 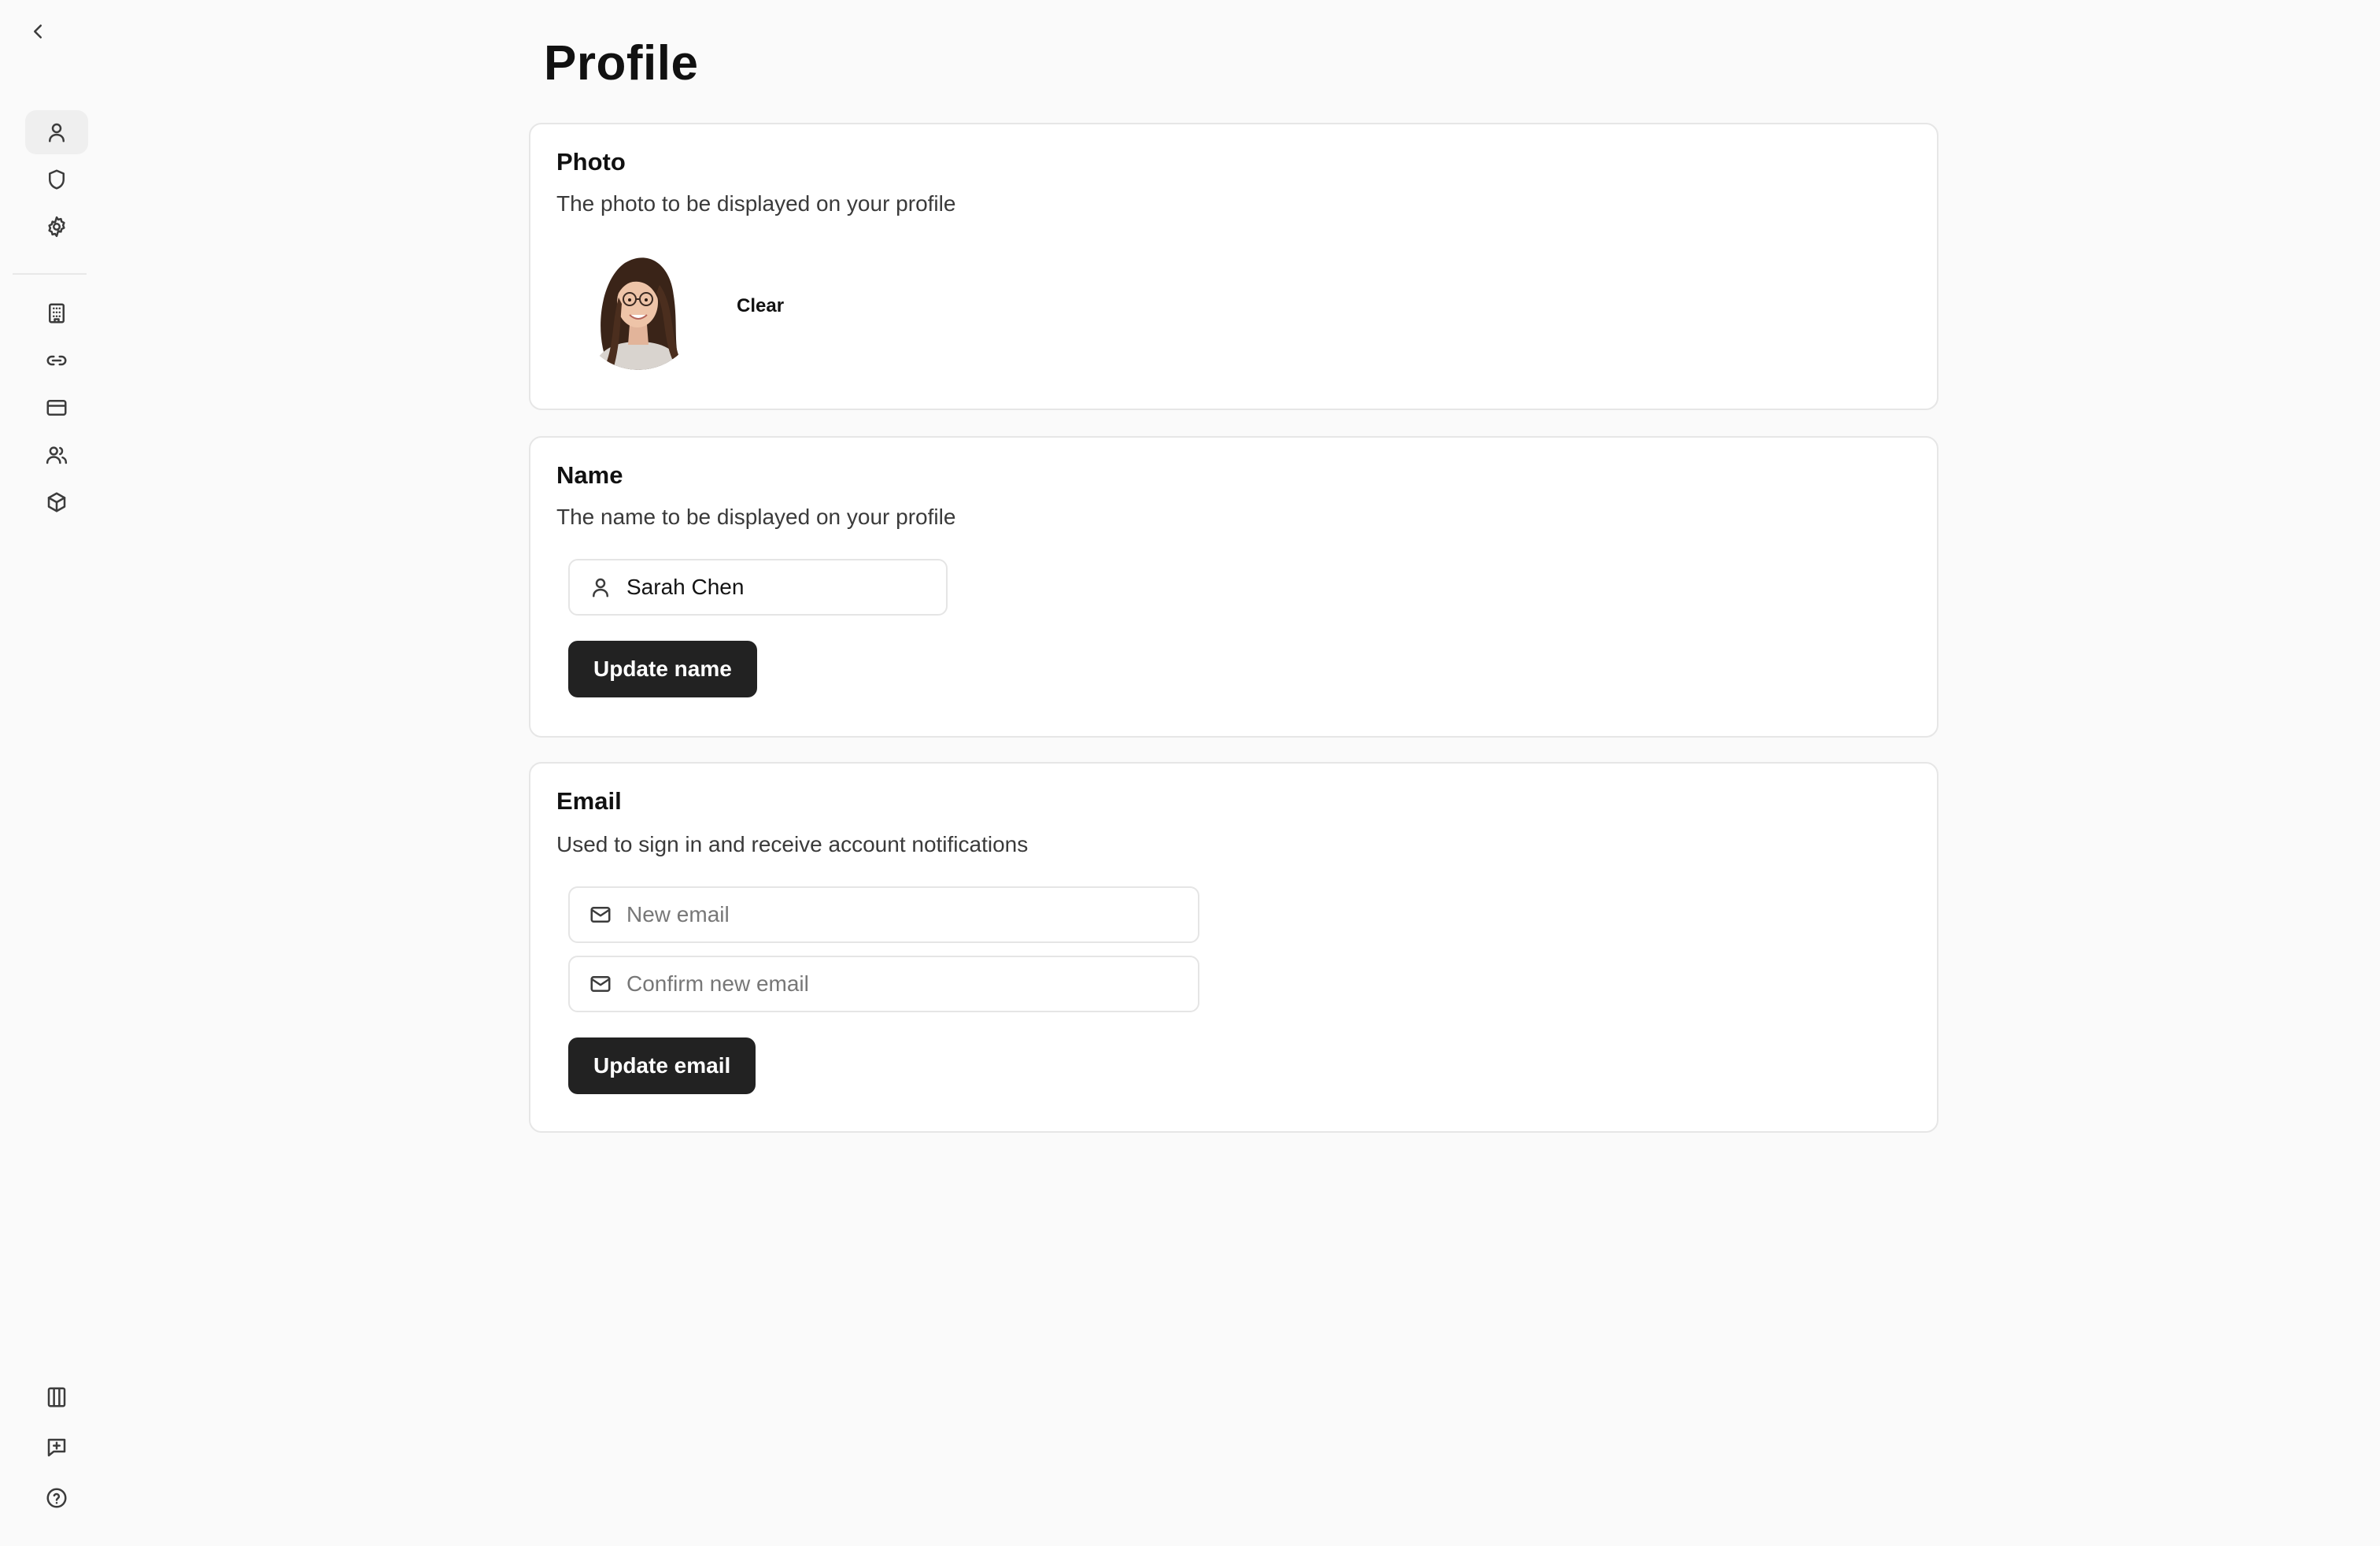 I want to click on sidebar-item-members, so click(x=56, y=455).